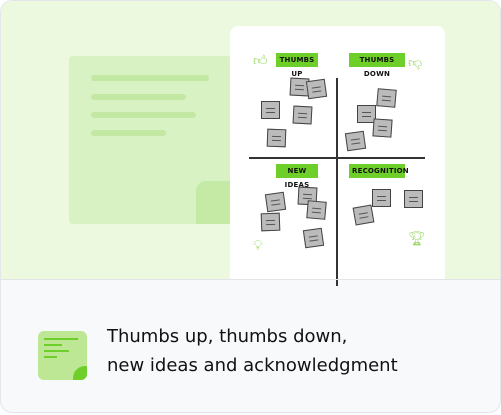  What do you see at coordinates (258, 246) in the screenshot?
I see `lightbulb-icon: 💡︎` at bounding box center [258, 246].